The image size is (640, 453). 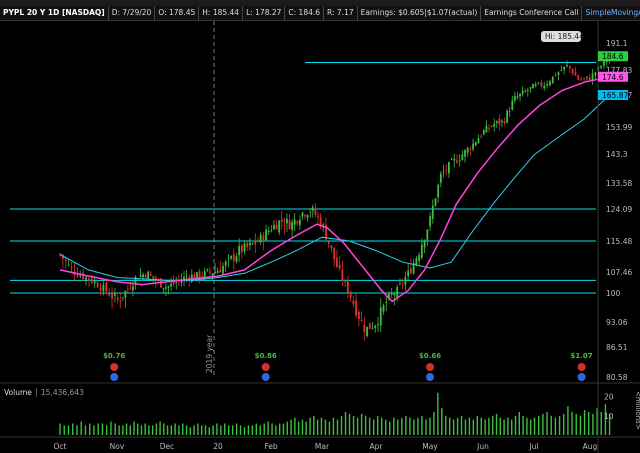 I want to click on symbol-label: PYPL 20 Y 1D [NASDAQ], so click(x=54, y=13).